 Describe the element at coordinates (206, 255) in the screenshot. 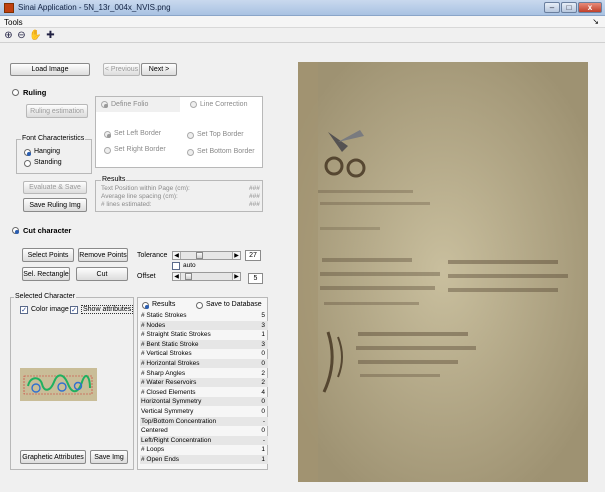

I see `tolerance-slider: ◀ ▶` at that location.